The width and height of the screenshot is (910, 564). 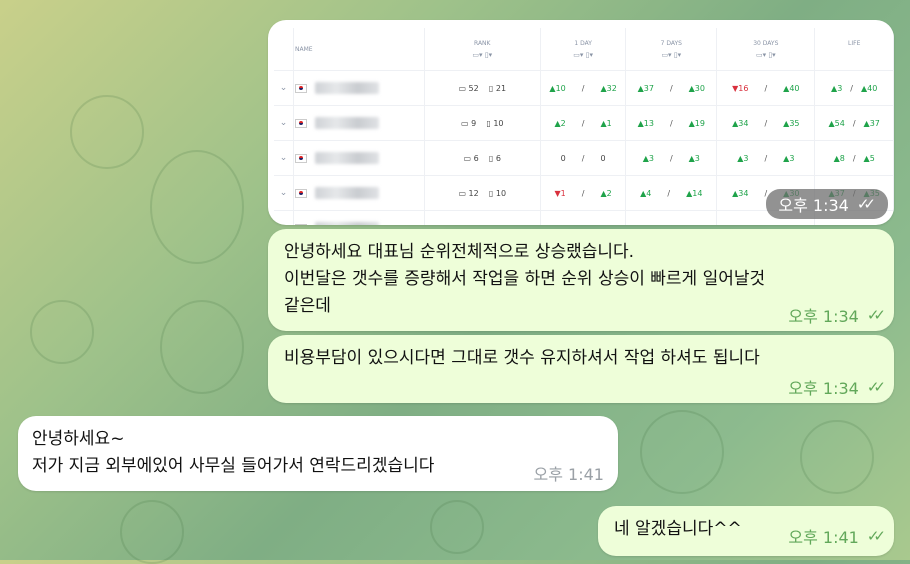 What do you see at coordinates (501, 225) in the screenshot?
I see `value: 14` at bounding box center [501, 225].